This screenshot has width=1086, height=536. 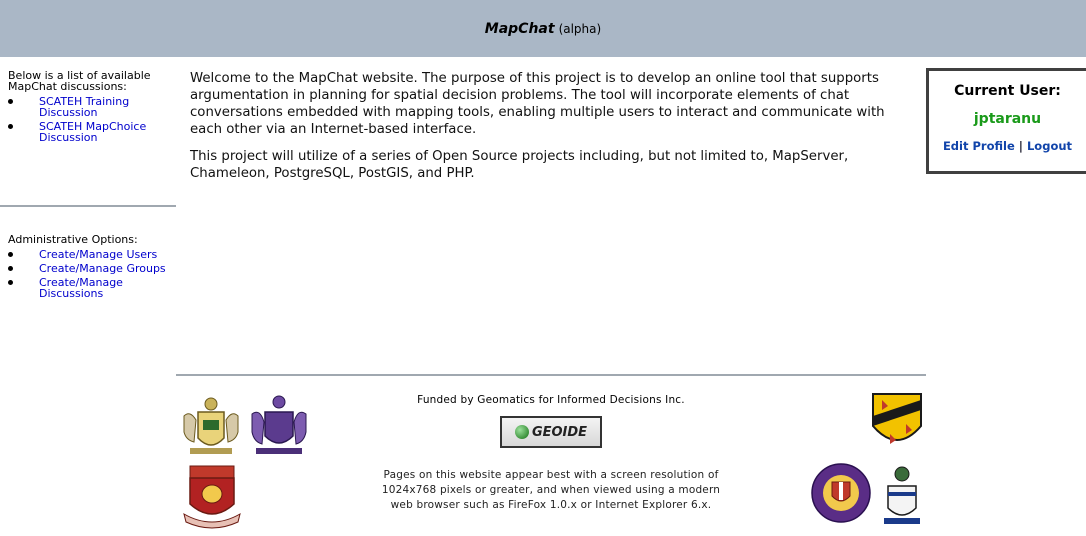 What do you see at coordinates (1007, 91) in the screenshot?
I see `current-user-title: Current User:` at bounding box center [1007, 91].